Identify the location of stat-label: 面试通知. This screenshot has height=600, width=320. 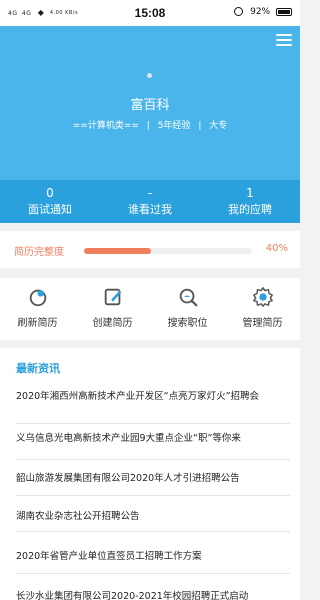
(50, 209).